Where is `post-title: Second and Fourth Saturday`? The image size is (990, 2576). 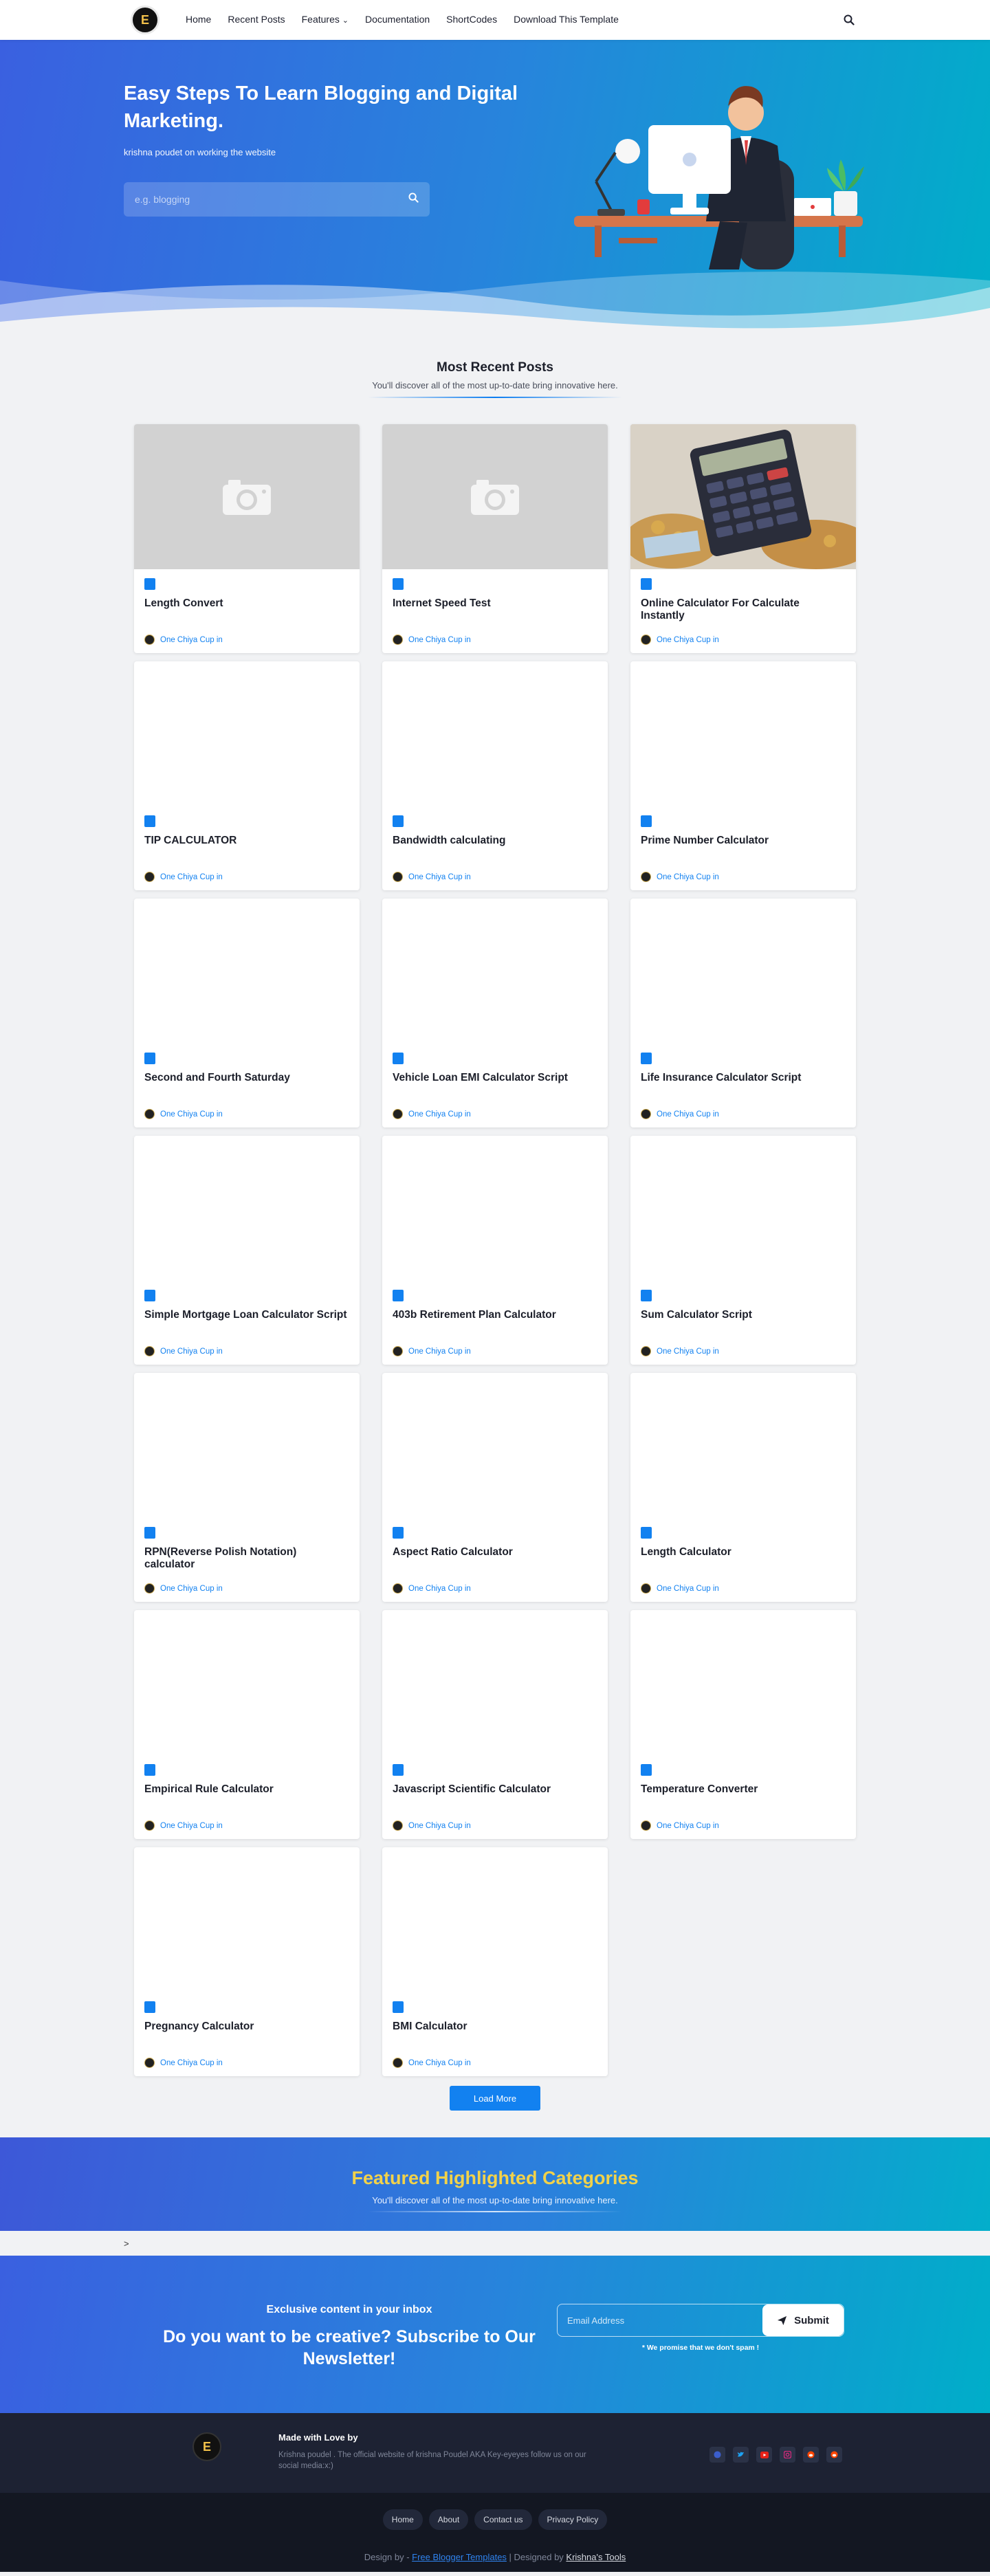 post-title: Second and Fourth Saturday is located at coordinates (246, 1078).